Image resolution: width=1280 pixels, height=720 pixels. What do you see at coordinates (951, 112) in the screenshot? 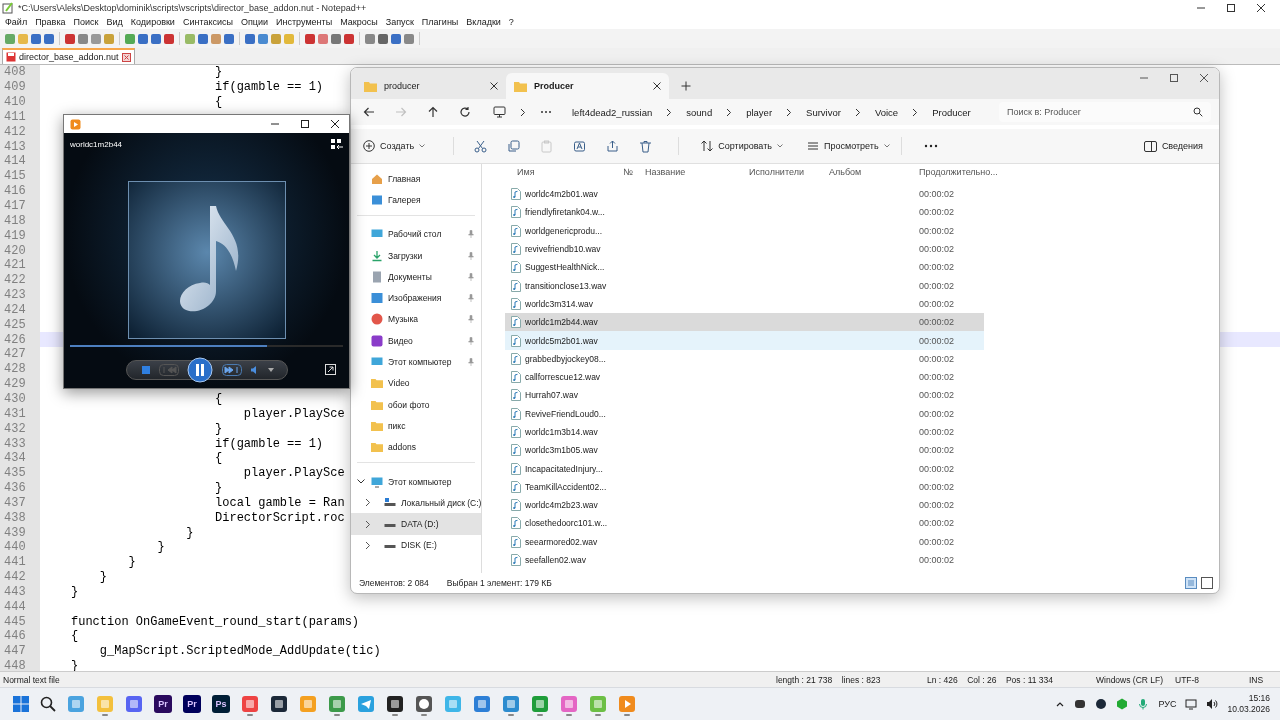
I see `breadcrumb-item: Producer` at bounding box center [951, 112].